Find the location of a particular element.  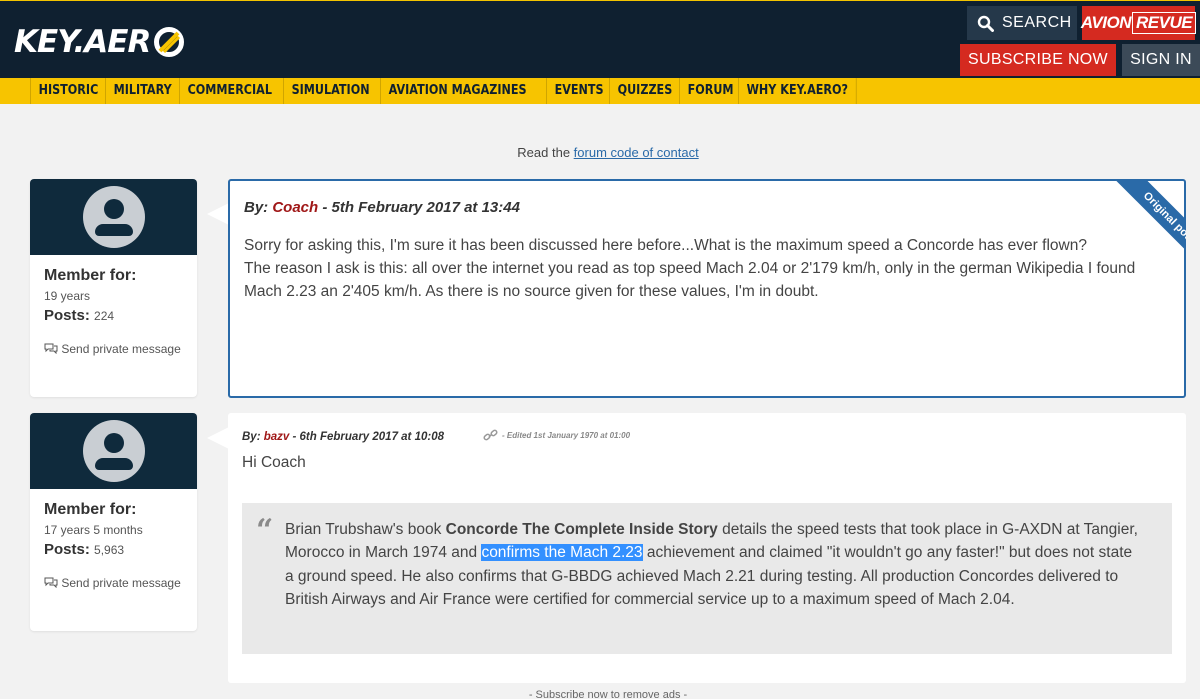

nav-item-quizzes: QUIZZES is located at coordinates (644, 91).